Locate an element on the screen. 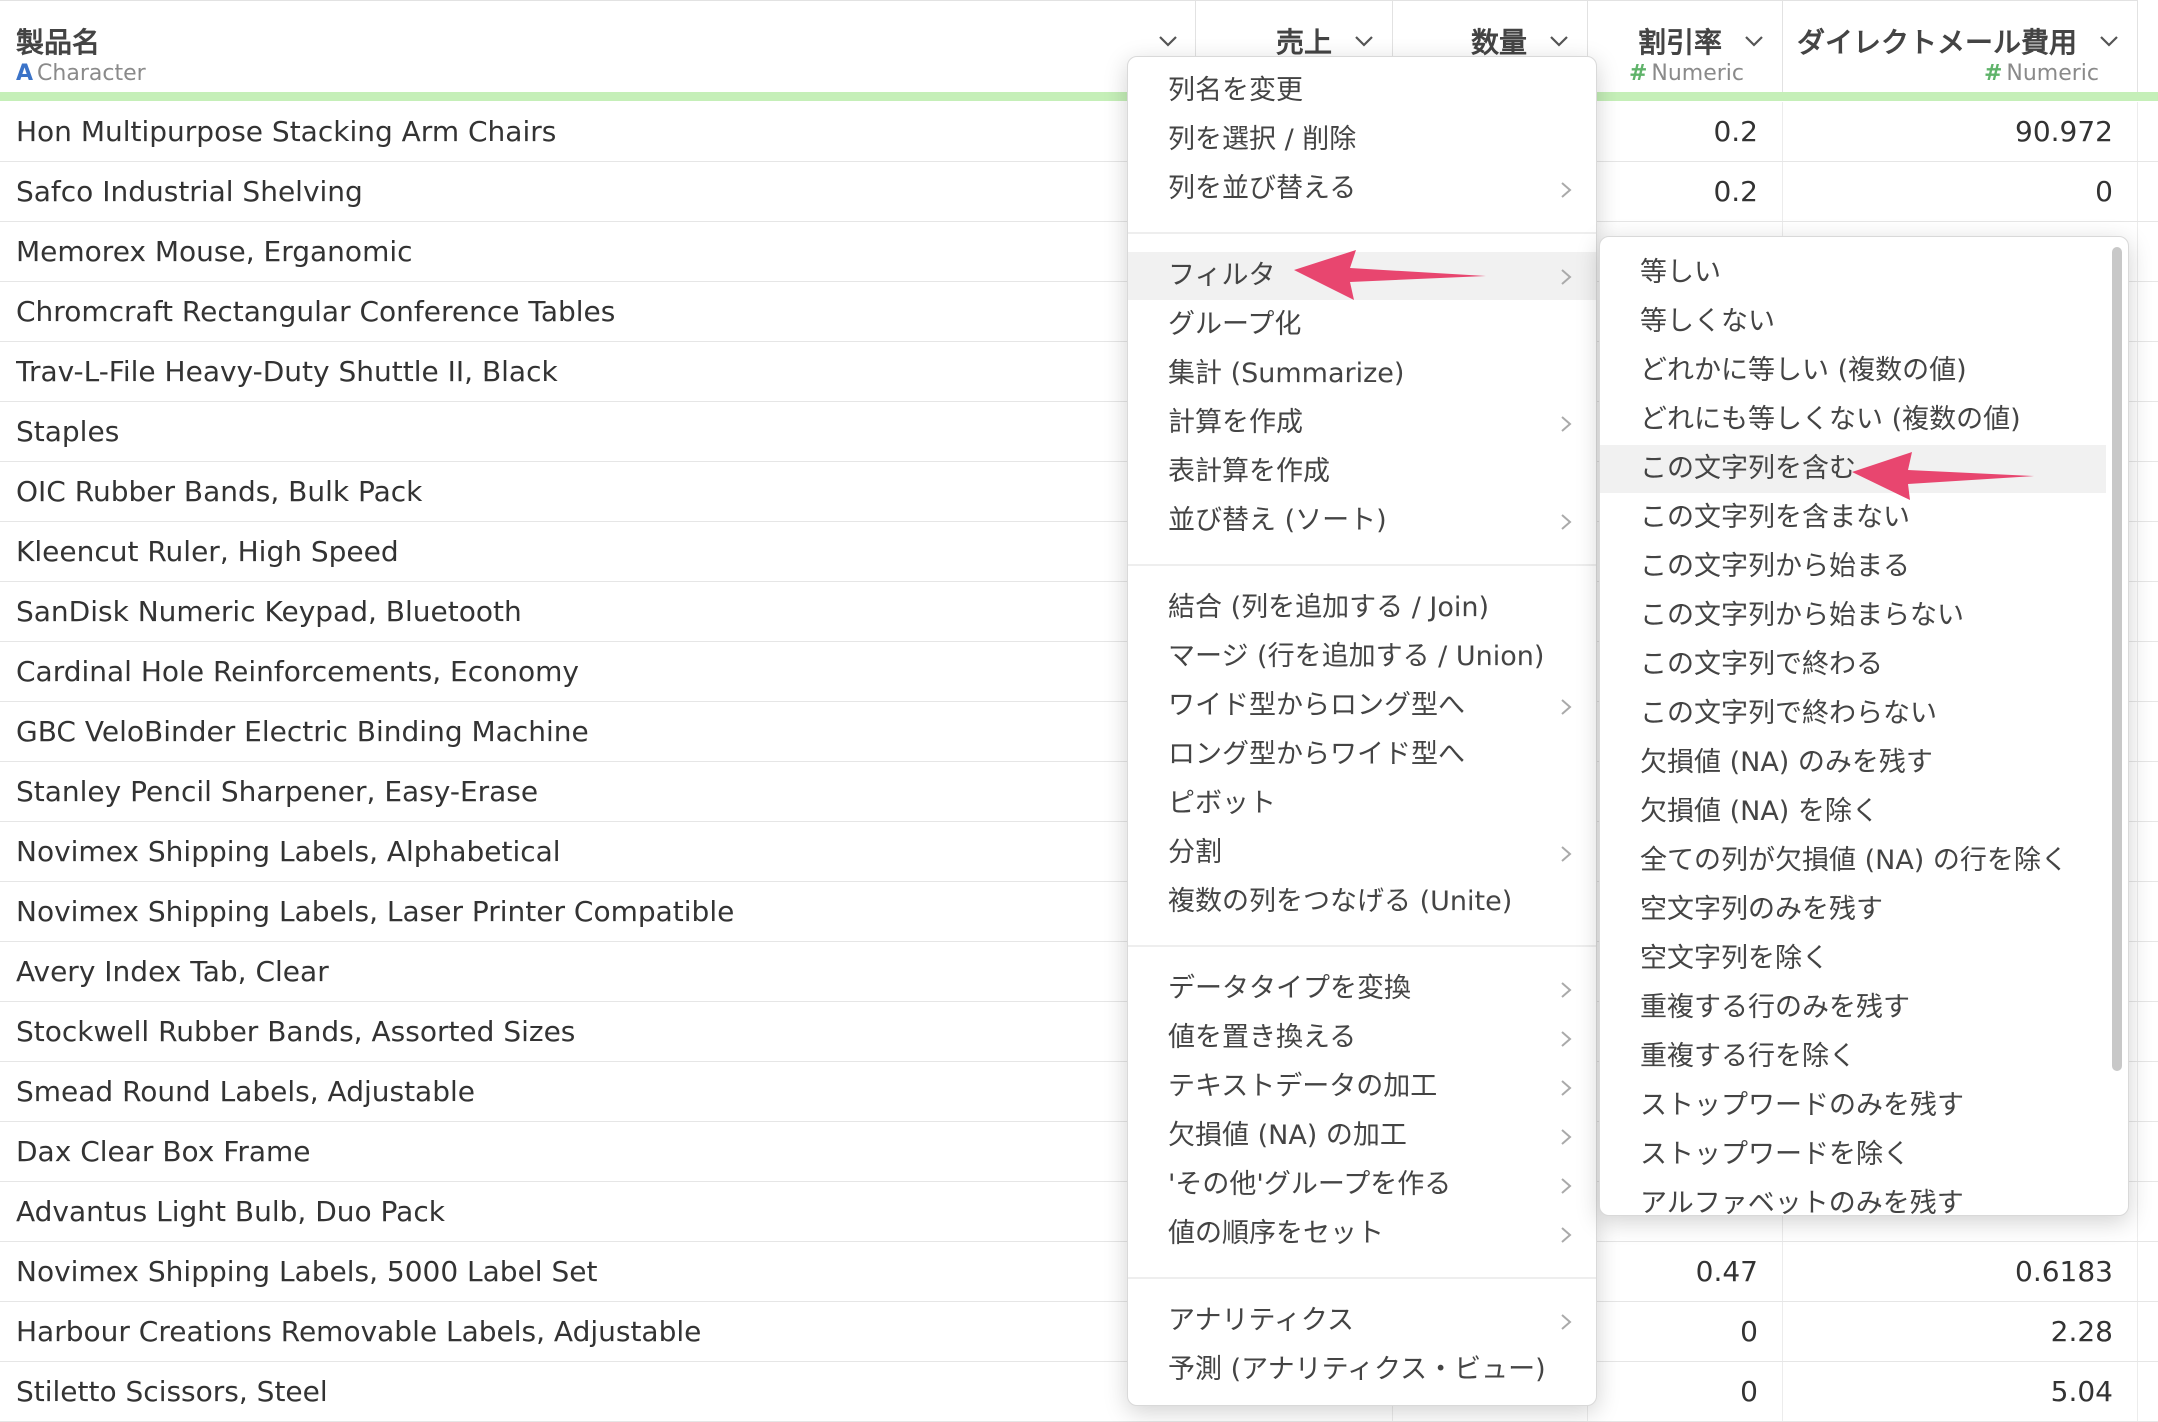  filter-option: ストップワードを除く is located at coordinates (1853, 1155).